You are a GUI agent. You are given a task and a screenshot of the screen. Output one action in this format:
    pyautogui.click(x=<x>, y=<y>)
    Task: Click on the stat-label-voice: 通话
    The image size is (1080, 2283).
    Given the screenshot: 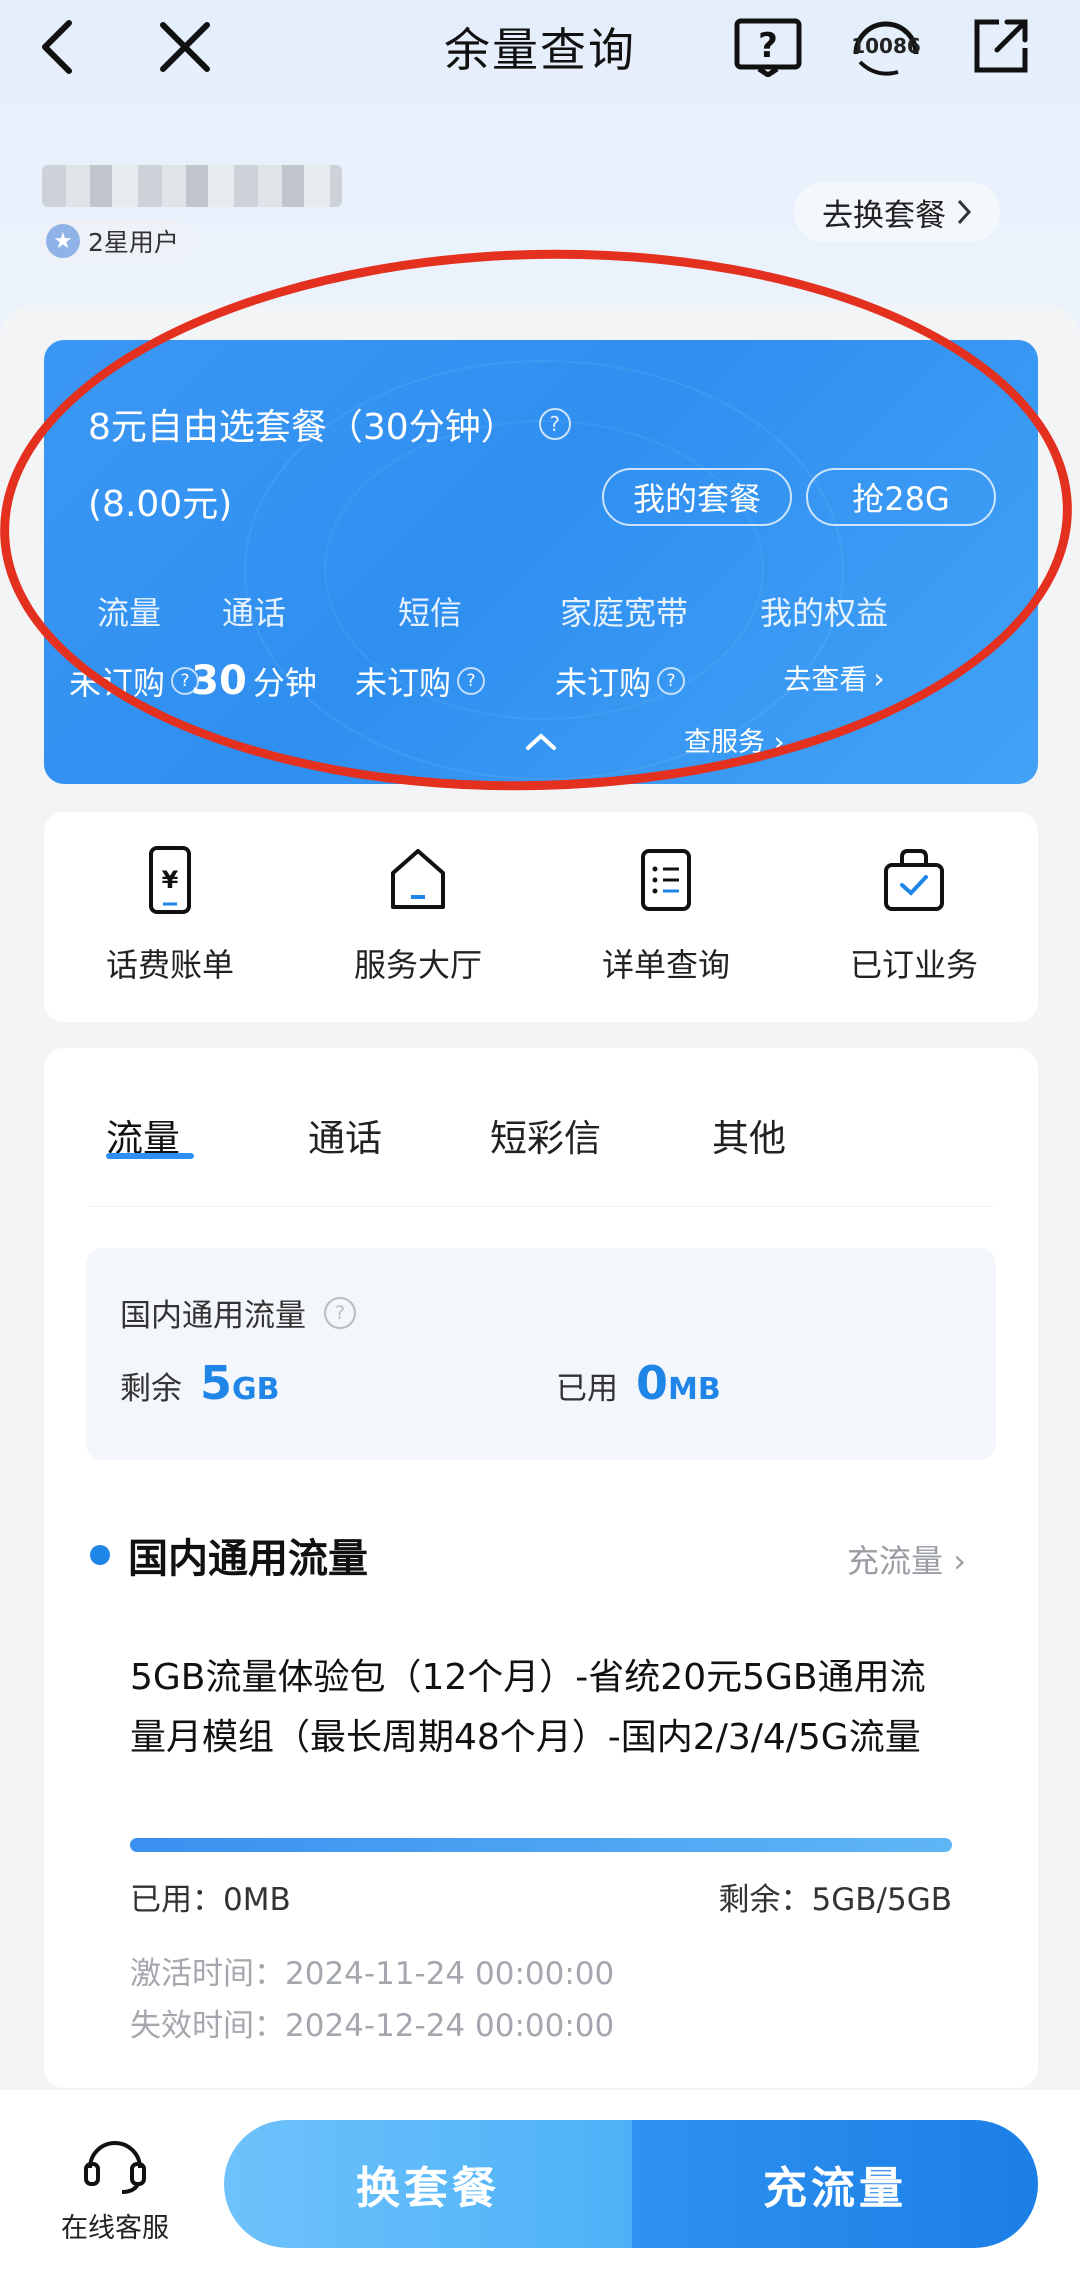 What is the action you would take?
    pyautogui.click(x=253, y=613)
    